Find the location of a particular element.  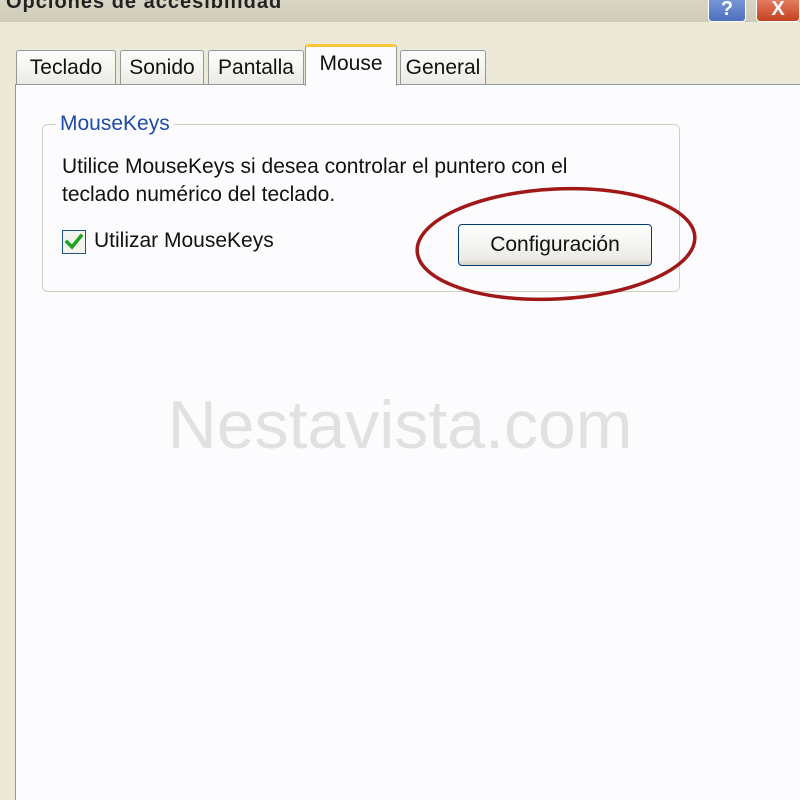

use-mousekeys-checkbox is located at coordinates (74, 242).